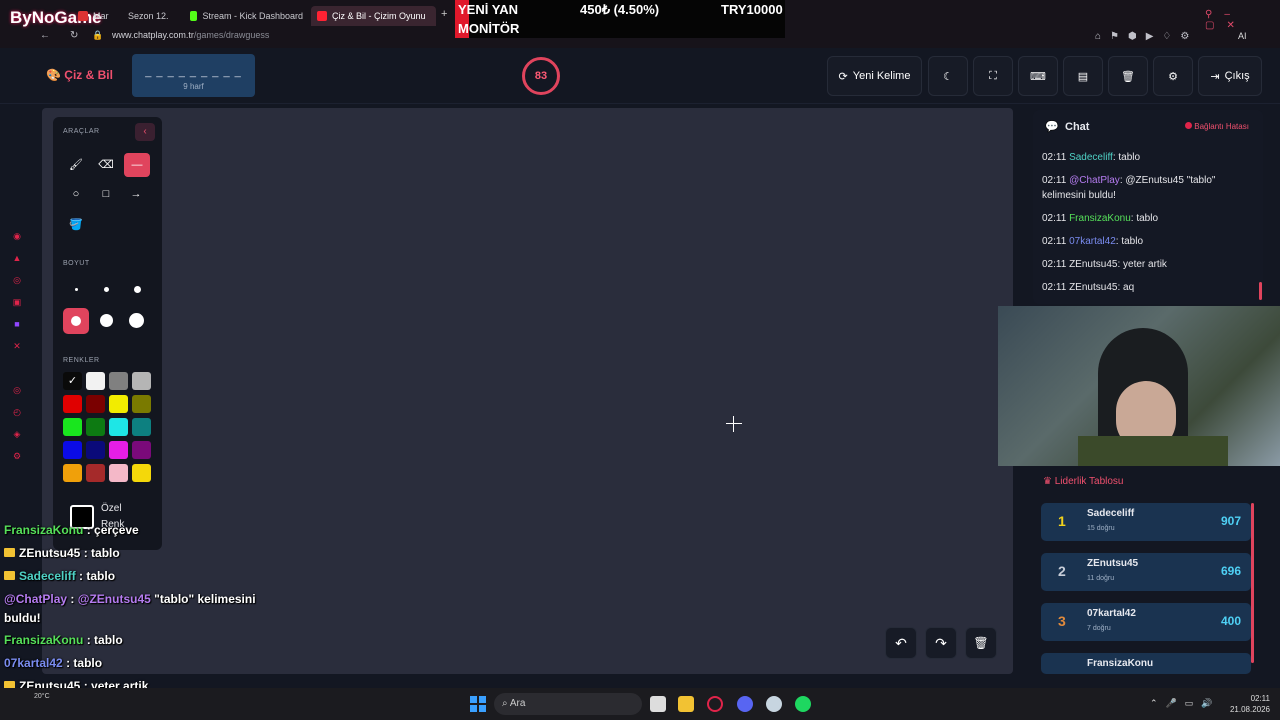 This screenshot has height=720, width=1280. I want to click on tab-ciz-bil: Çiz & Bil - Çizim Oyunu, so click(373, 16).